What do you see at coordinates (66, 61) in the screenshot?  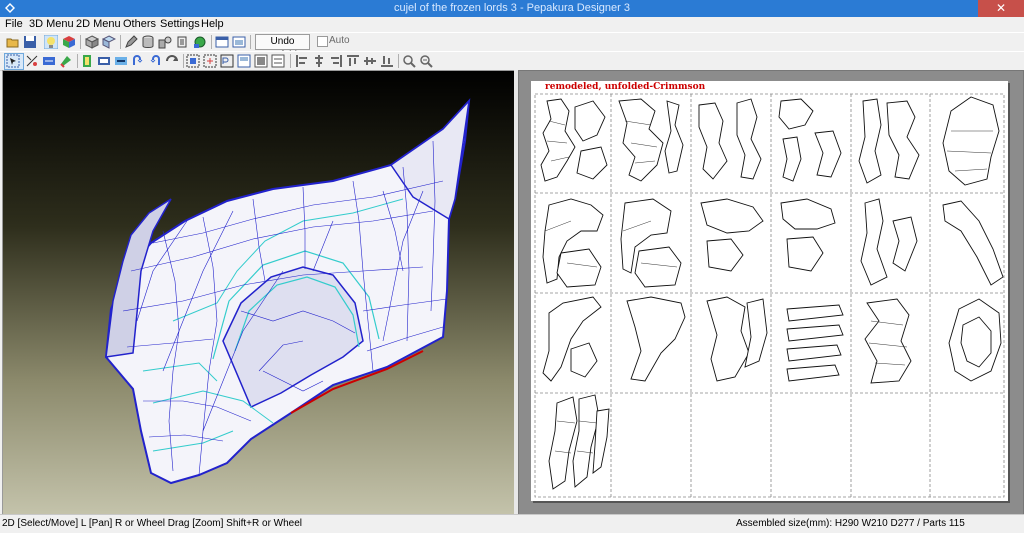 I see `move-icon` at bounding box center [66, 61].